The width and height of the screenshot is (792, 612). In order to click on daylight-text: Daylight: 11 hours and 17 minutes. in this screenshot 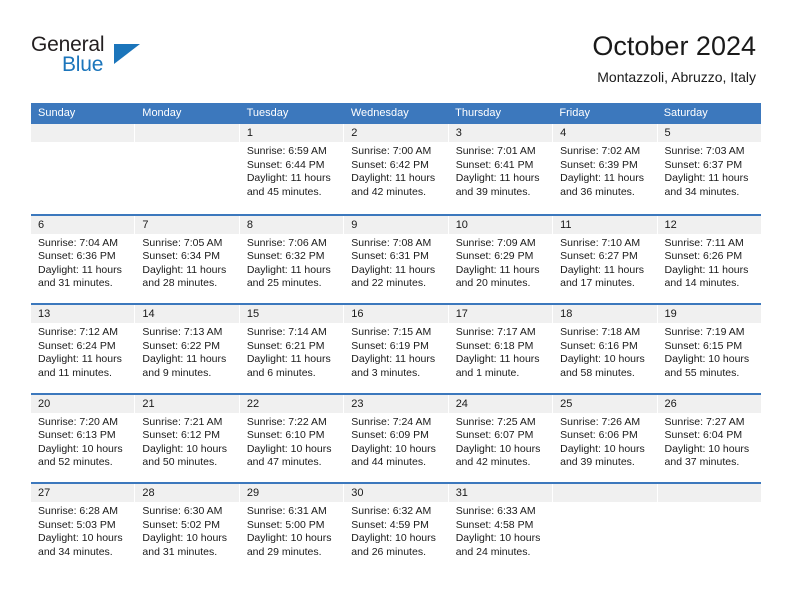, I will do `click(602, 276)`.